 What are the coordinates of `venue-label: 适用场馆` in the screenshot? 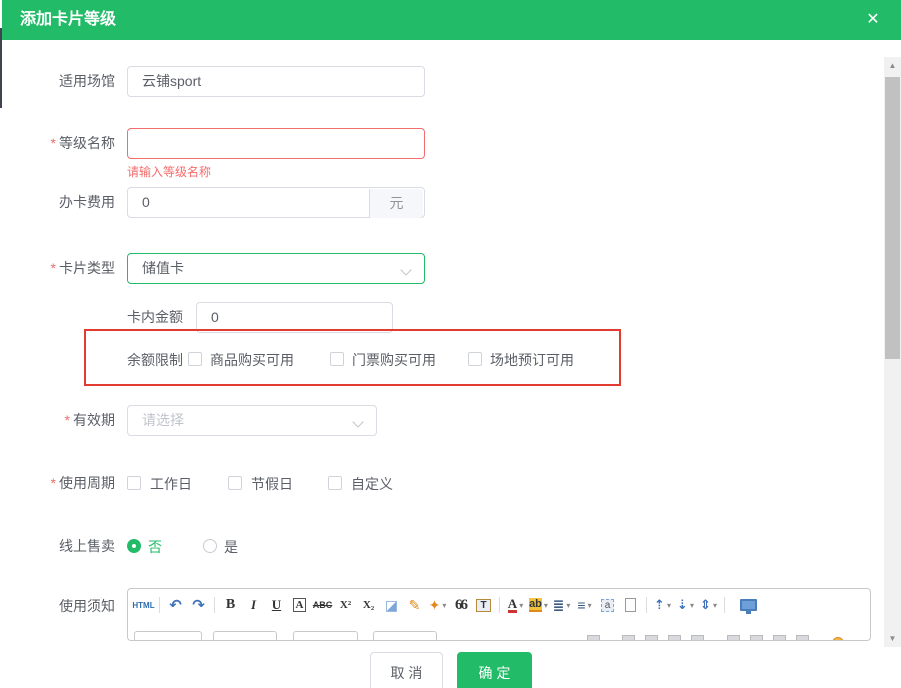 It's located at (87, 81).